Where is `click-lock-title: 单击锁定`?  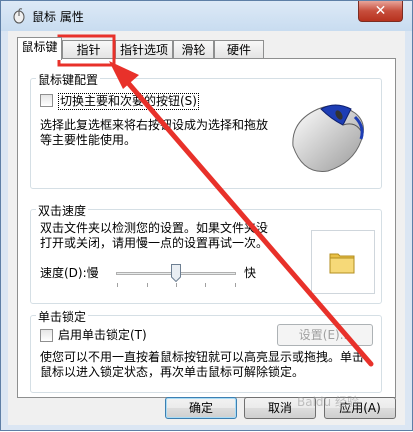 click-lock-title: 单击锁定 is located at coordinates (62, 316).